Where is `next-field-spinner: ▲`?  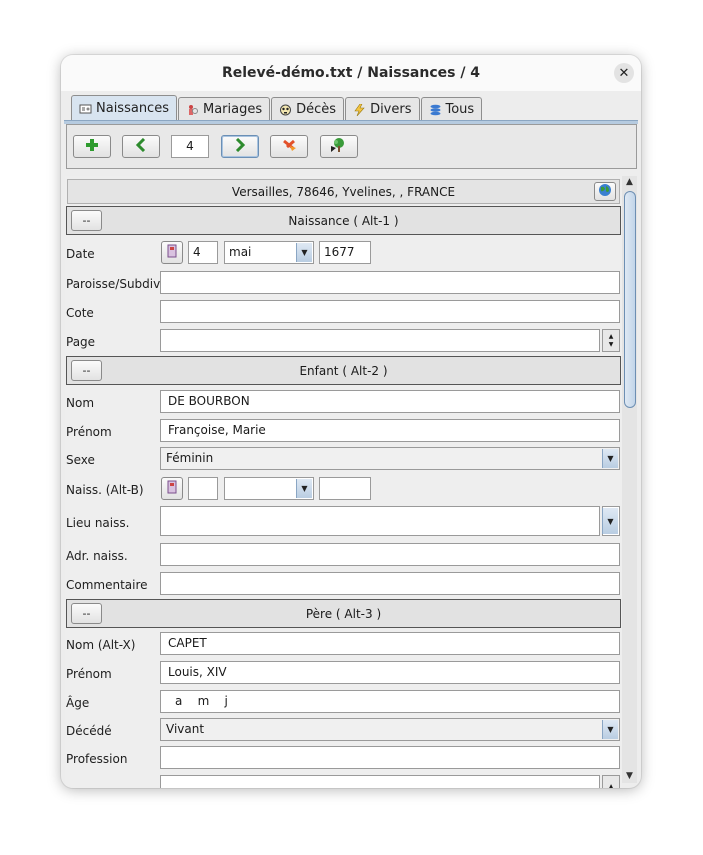 next-field-spinner: ▲ is located at coordinates (611, 781).